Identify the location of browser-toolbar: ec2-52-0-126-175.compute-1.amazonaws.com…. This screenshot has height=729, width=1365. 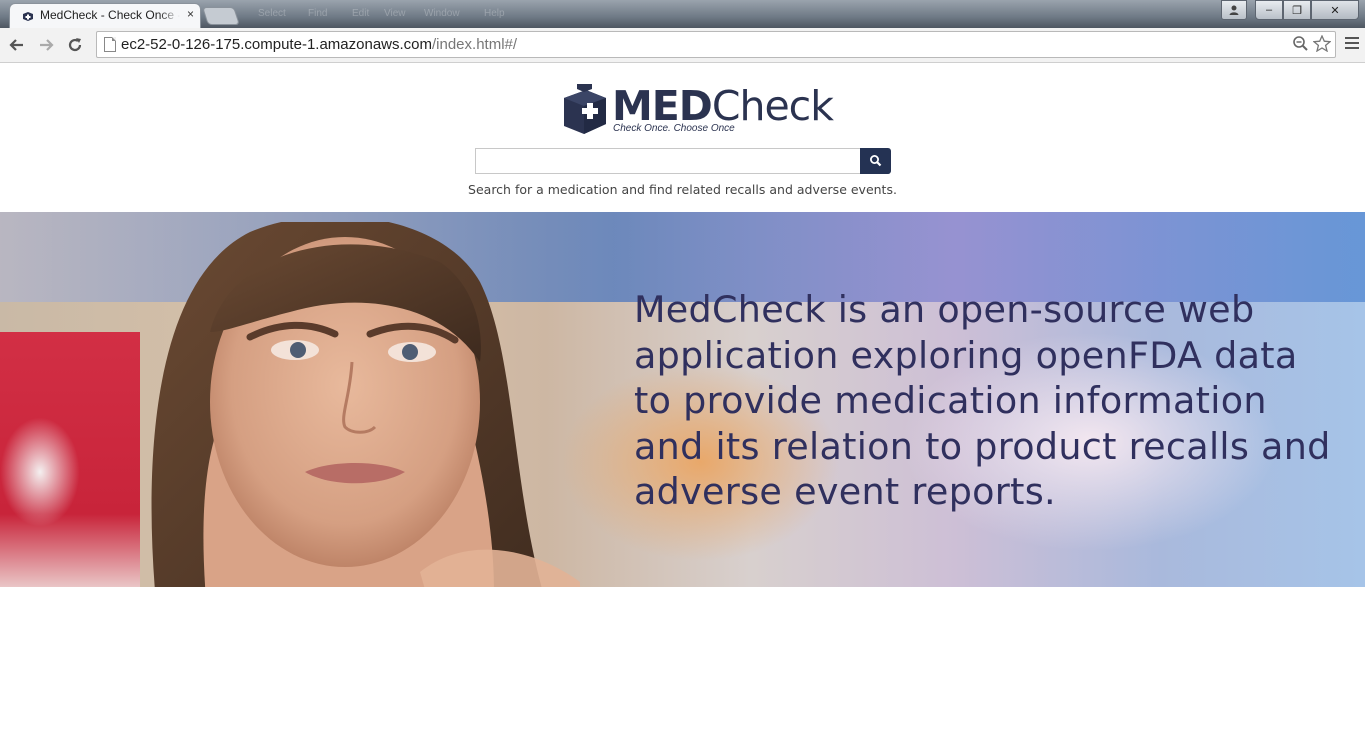
(682, 45).